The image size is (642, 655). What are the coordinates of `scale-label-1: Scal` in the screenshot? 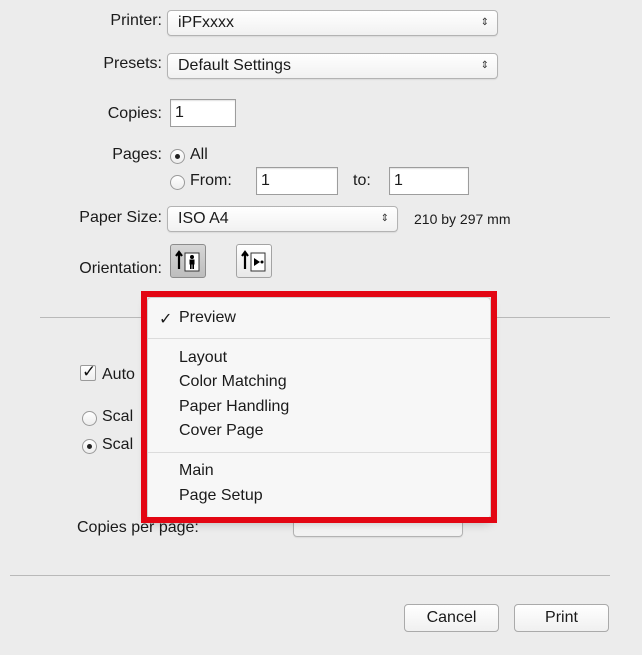 It's located at (118, 416).